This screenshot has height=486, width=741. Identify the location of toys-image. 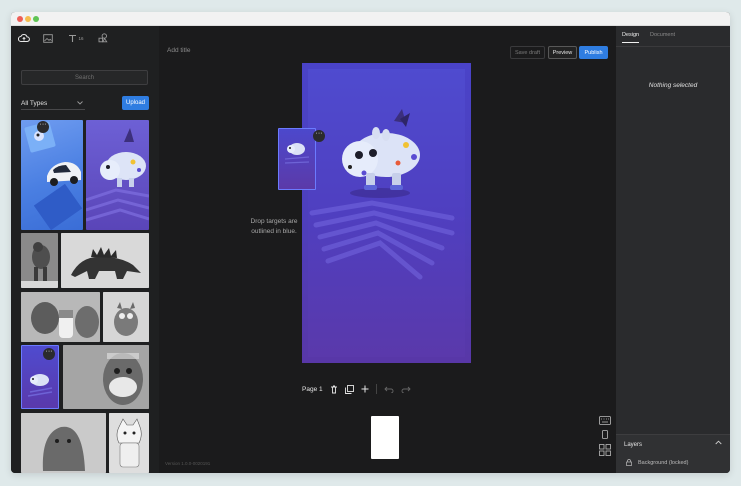
(60, 317).